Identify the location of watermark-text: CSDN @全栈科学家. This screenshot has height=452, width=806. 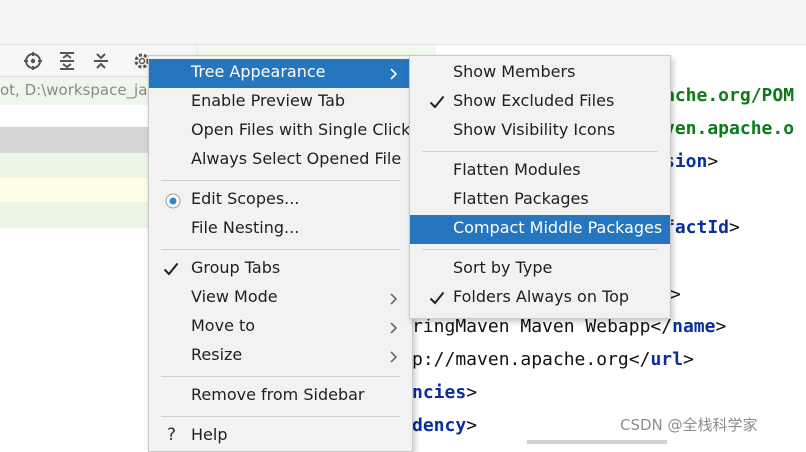
(689, 425).